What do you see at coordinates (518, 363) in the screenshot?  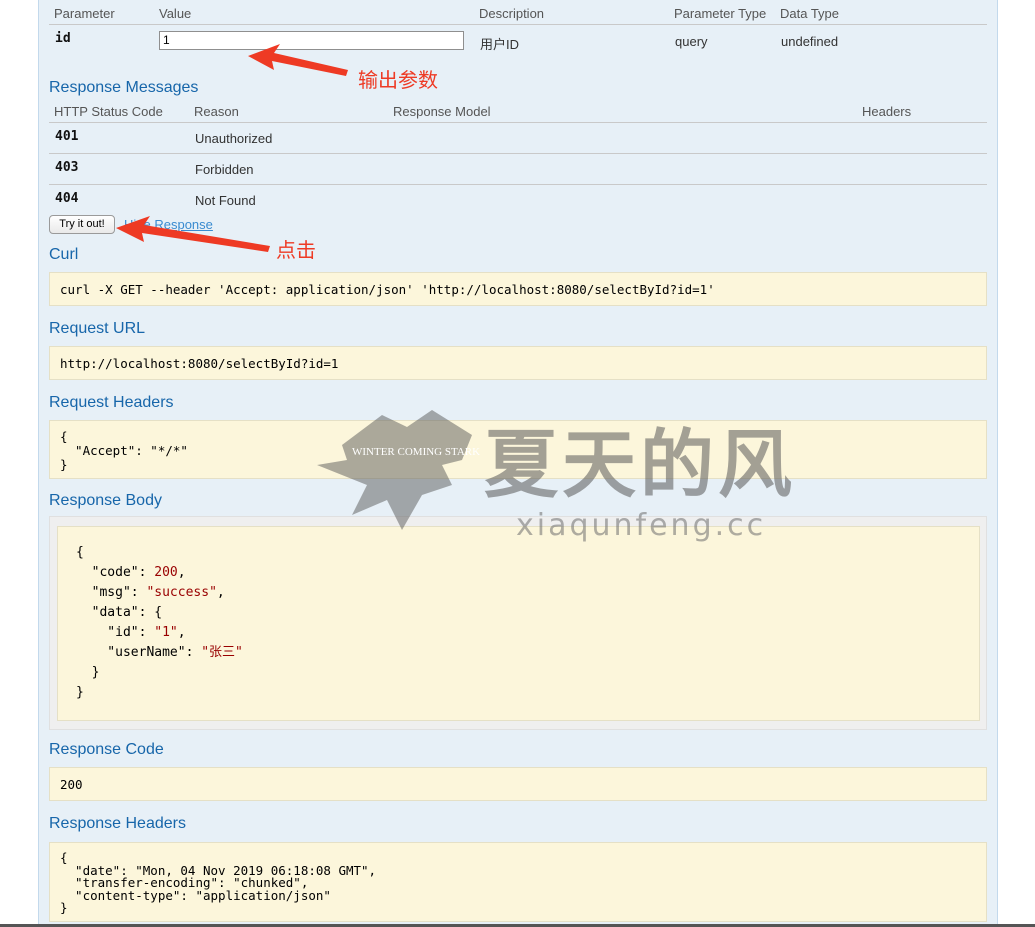 I see `request-url-value: http://localhost:8080/selectById?id=1` at bounding box center [518, 363].